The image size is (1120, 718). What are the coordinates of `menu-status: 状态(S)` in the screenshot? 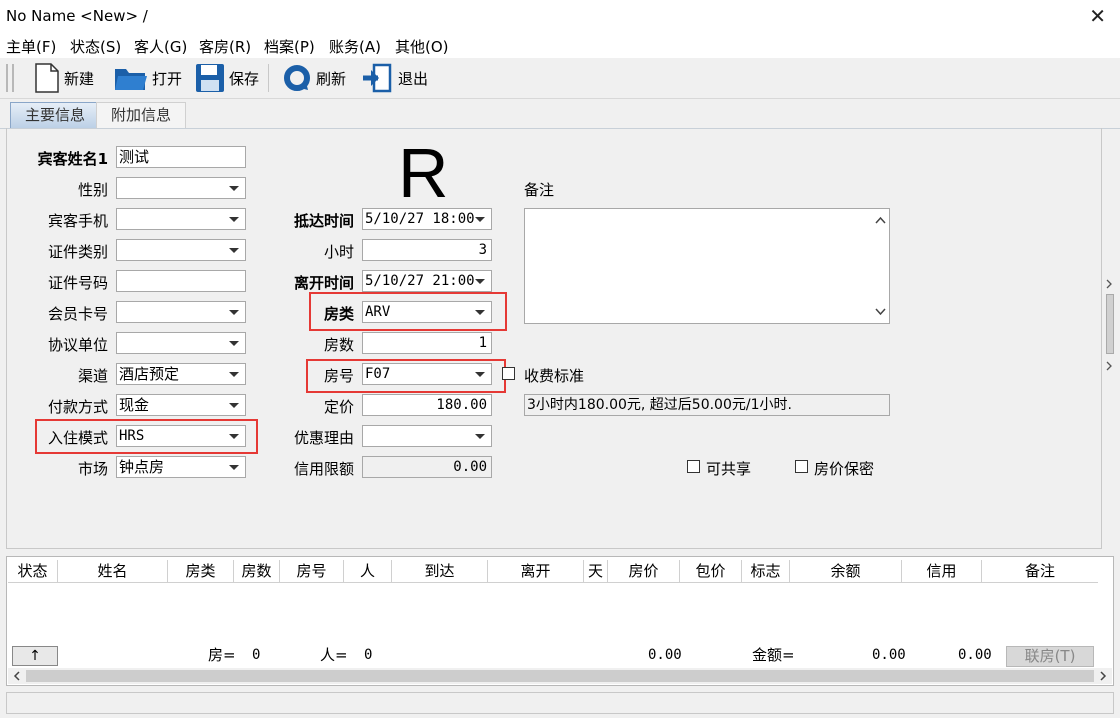 It's located at (95, 46).